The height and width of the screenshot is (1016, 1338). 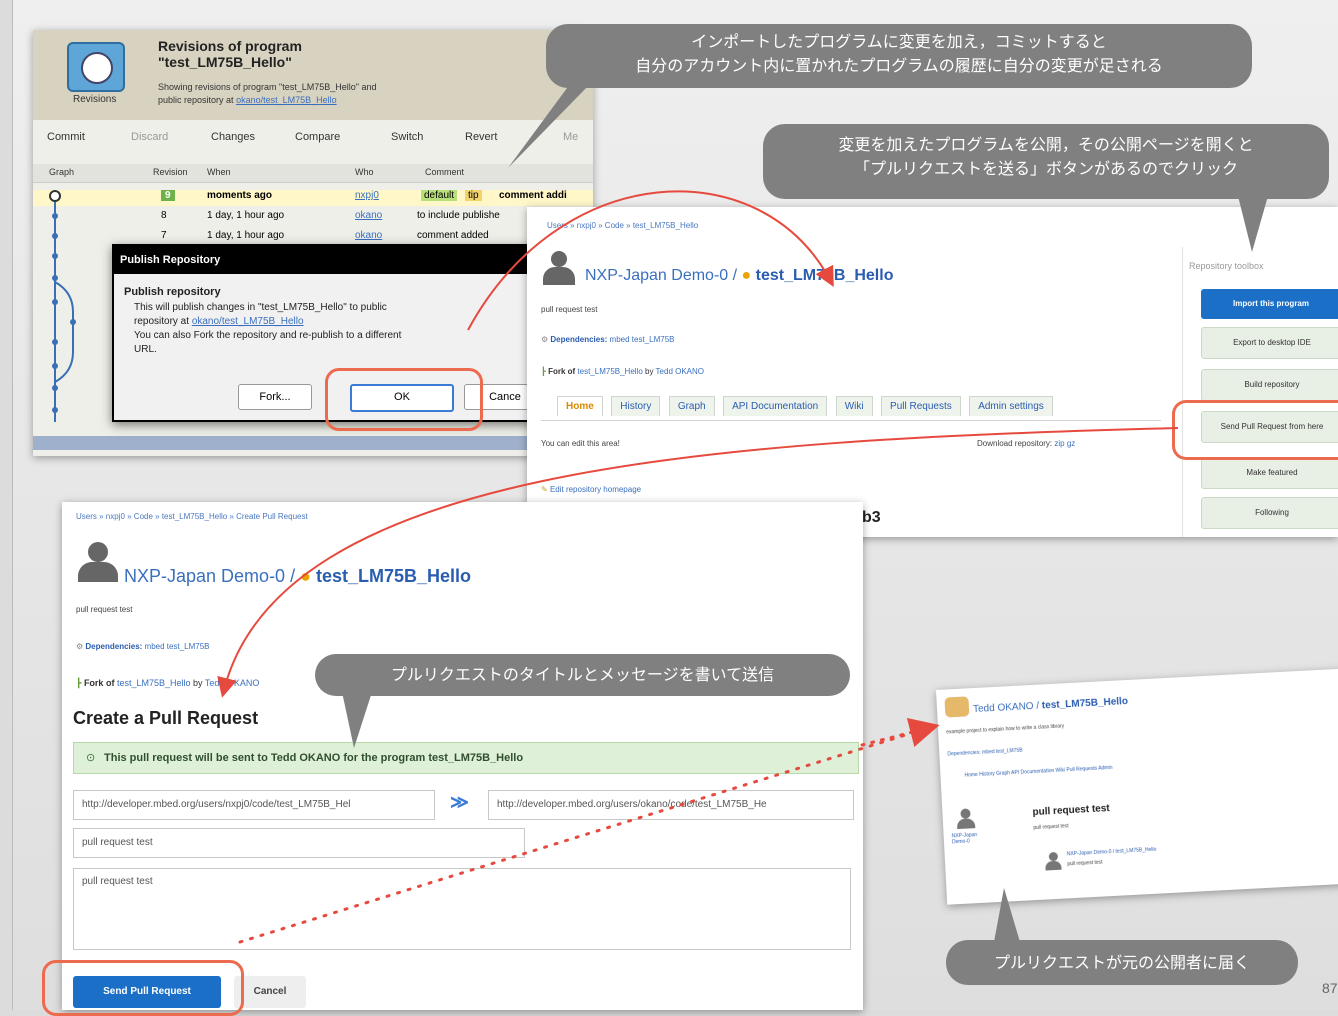 I want to click on callout-received: プルリクエストが元の公開者に届く, so click(x=1122, y=962).